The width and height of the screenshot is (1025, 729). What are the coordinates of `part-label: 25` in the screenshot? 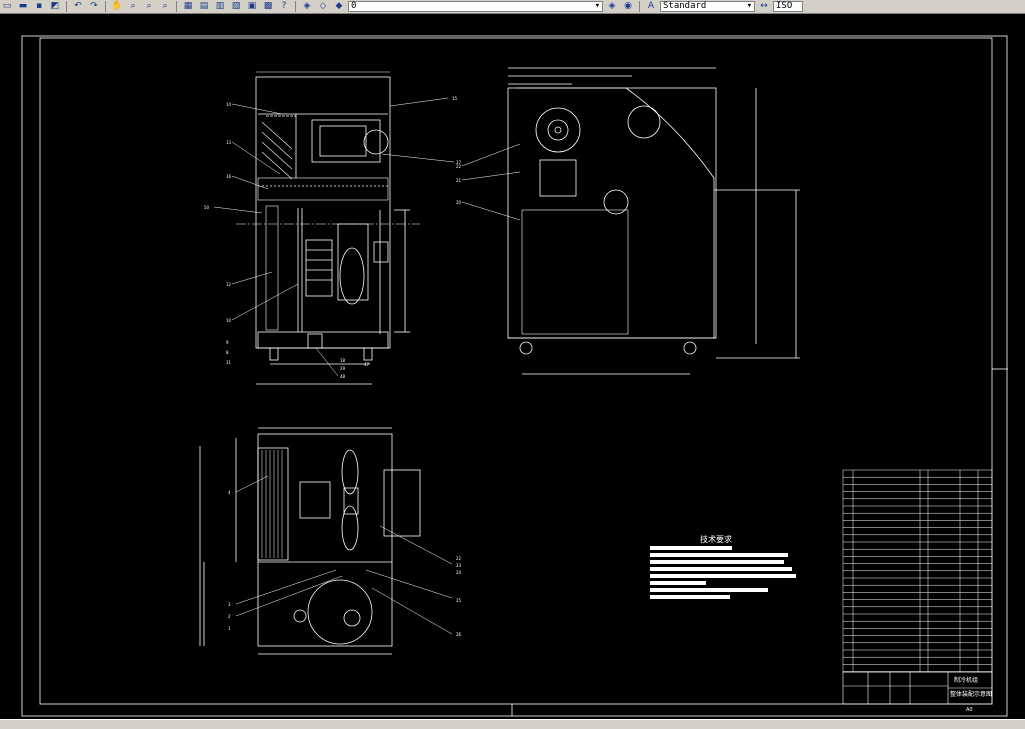 It's located at (459, 600).